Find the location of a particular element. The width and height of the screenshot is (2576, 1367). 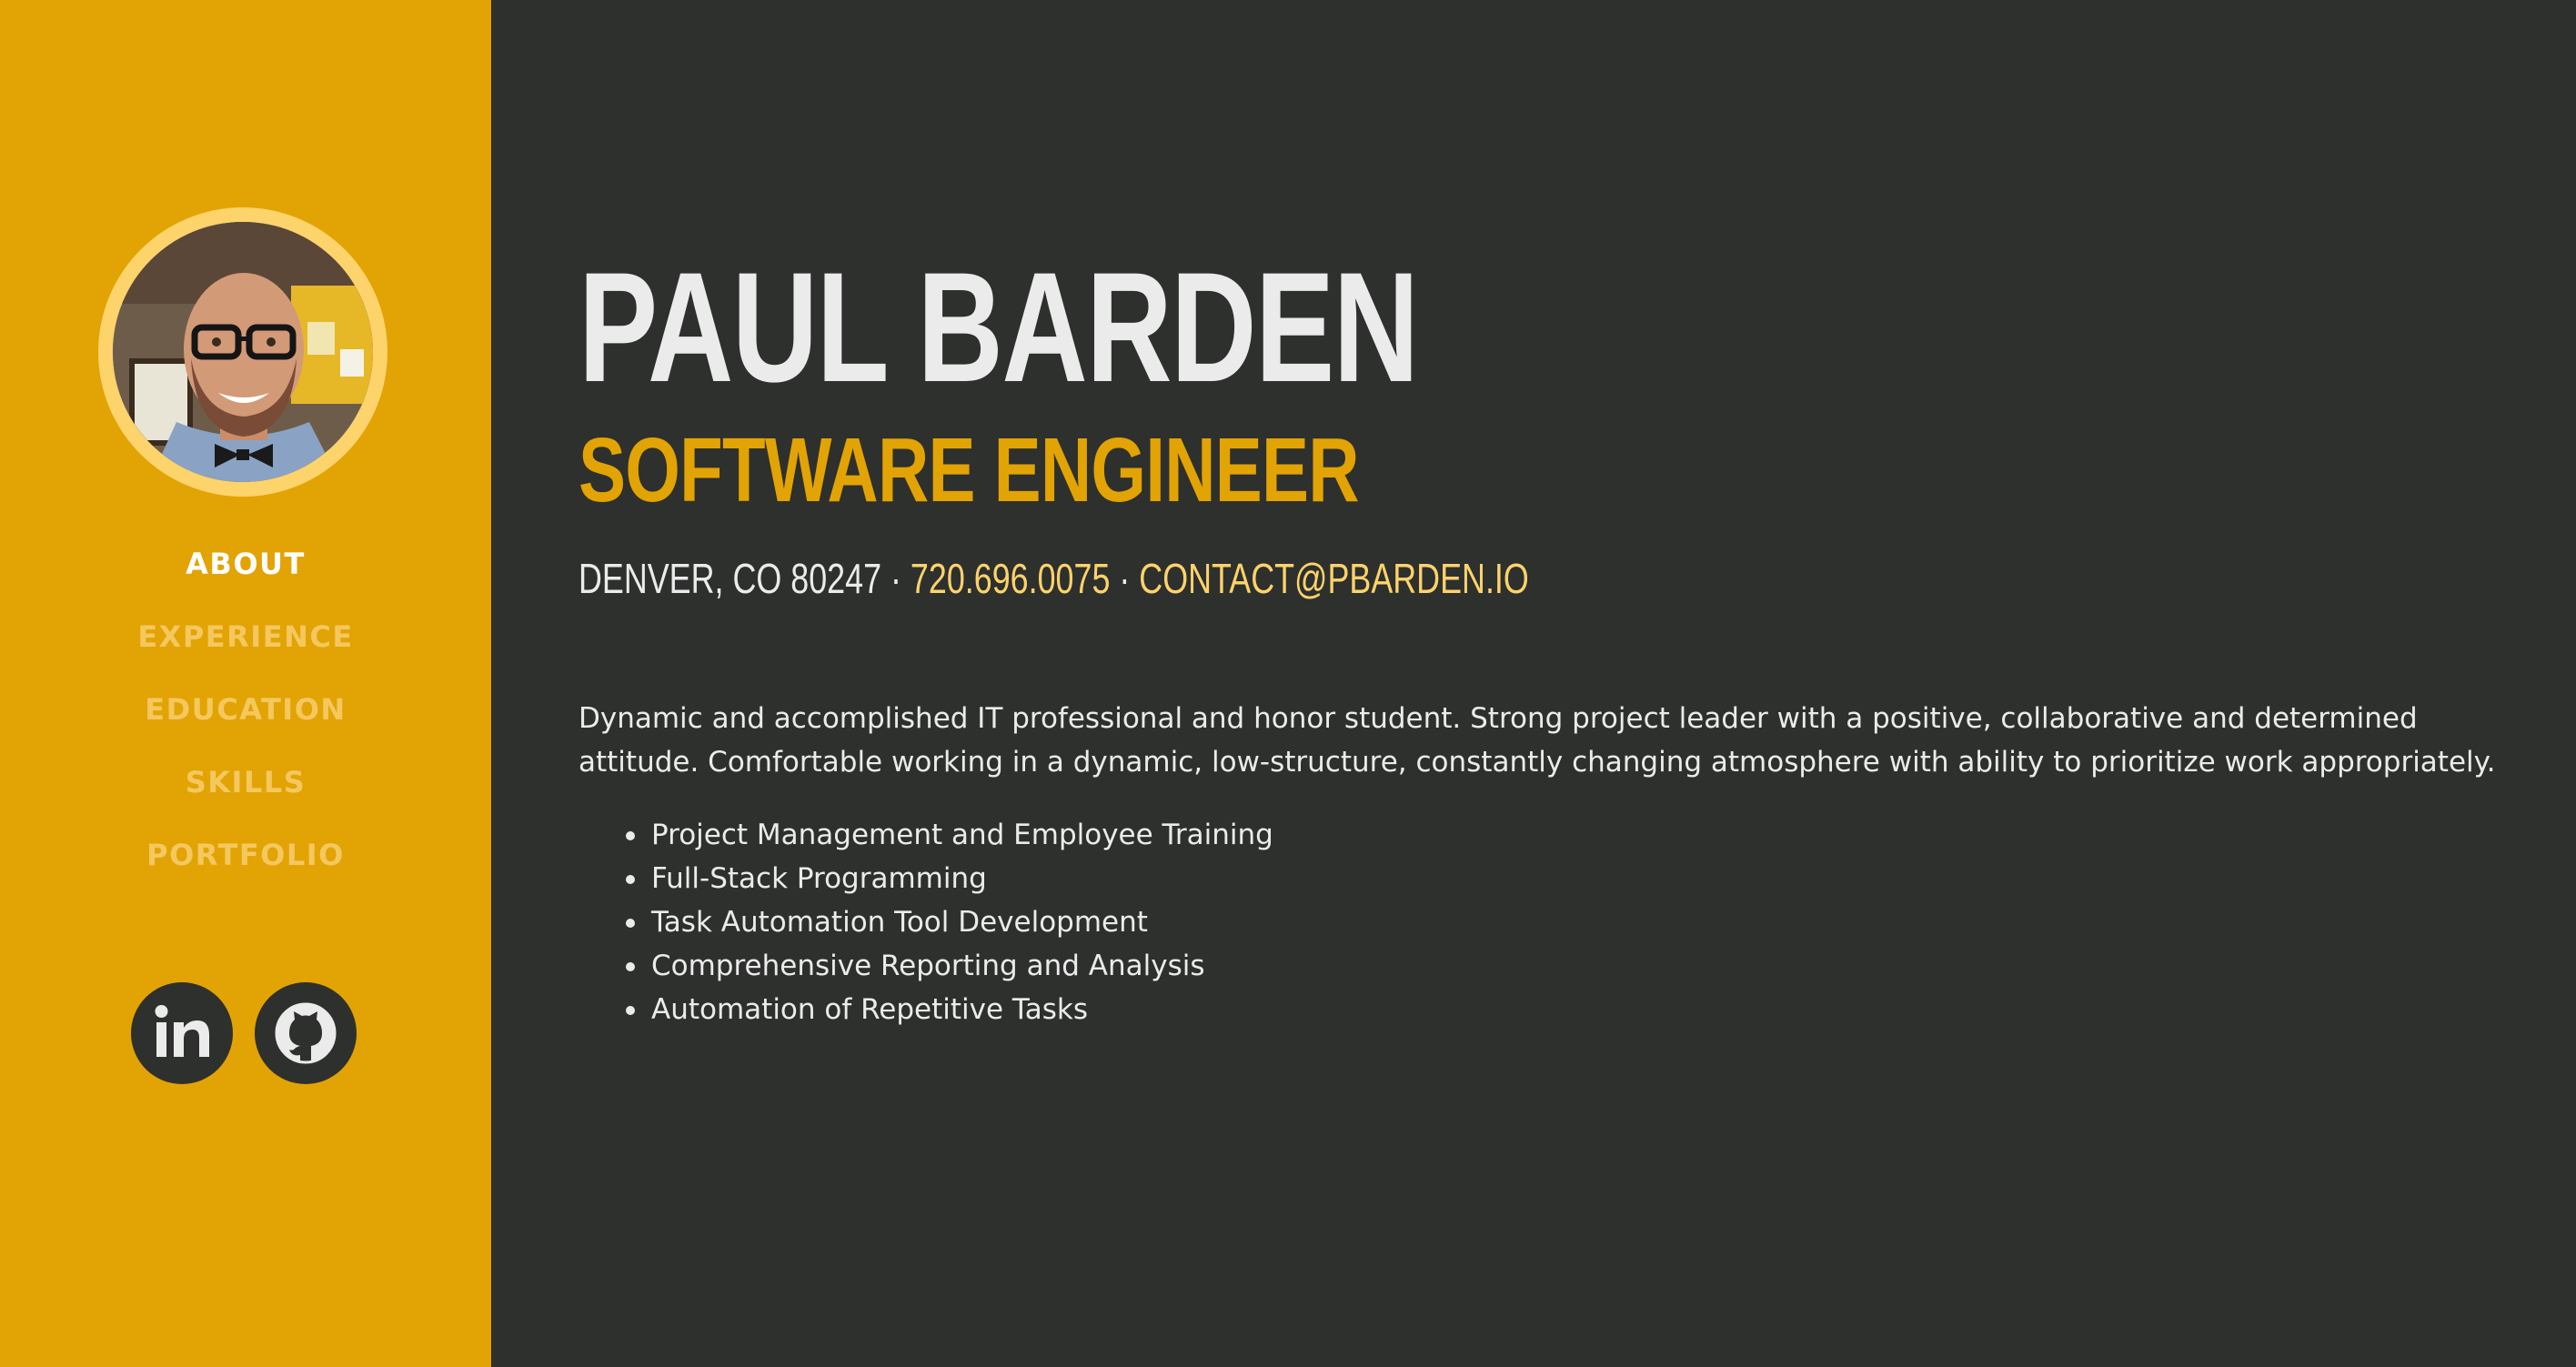

nav-item: EXPERIENCE is located at coordinates (245, 646).